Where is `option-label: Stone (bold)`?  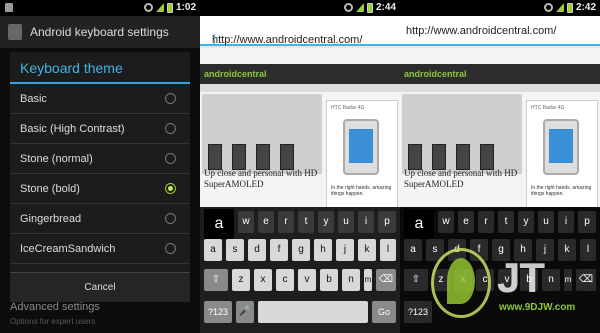
option-label: Stone (bold) is located at coordinates (50, 189).